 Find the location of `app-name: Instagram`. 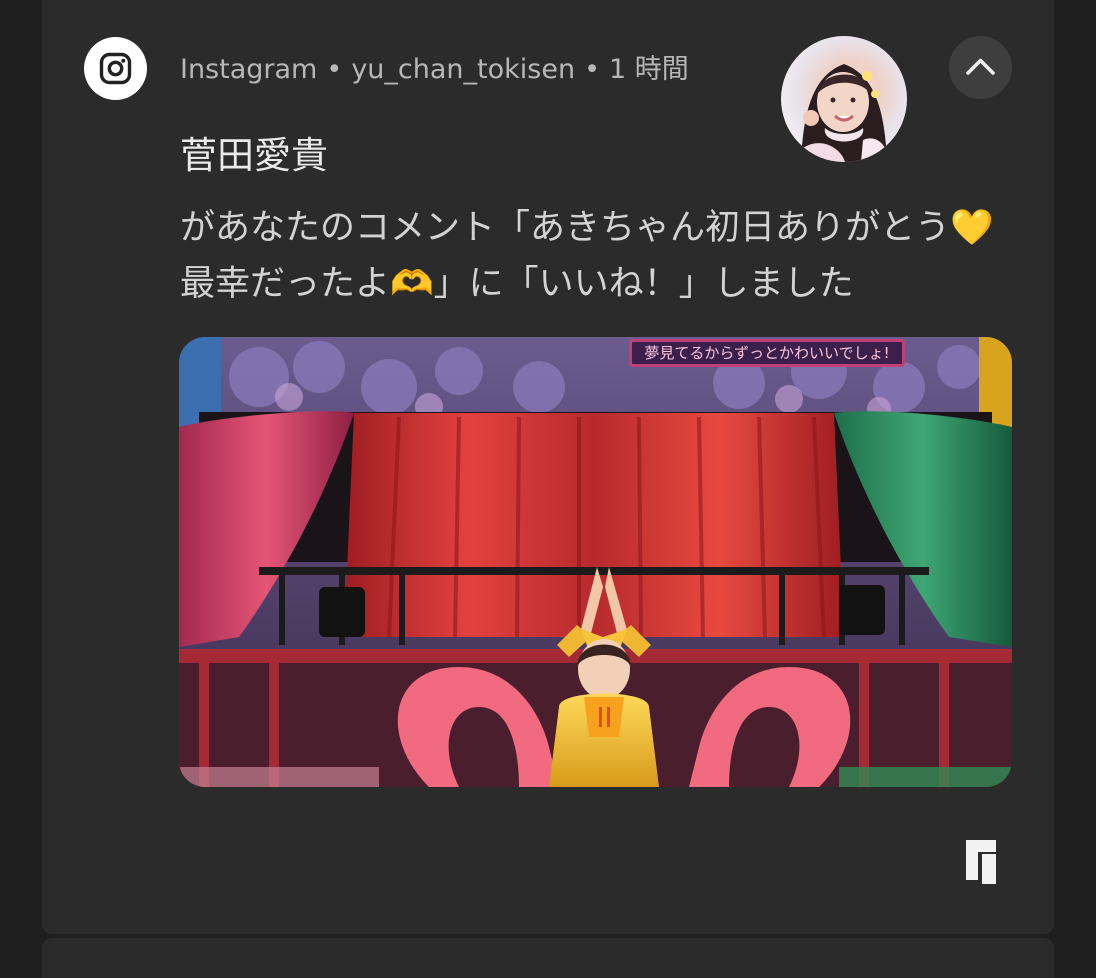

app-name: Instagram is located at coordinates (249, 69).